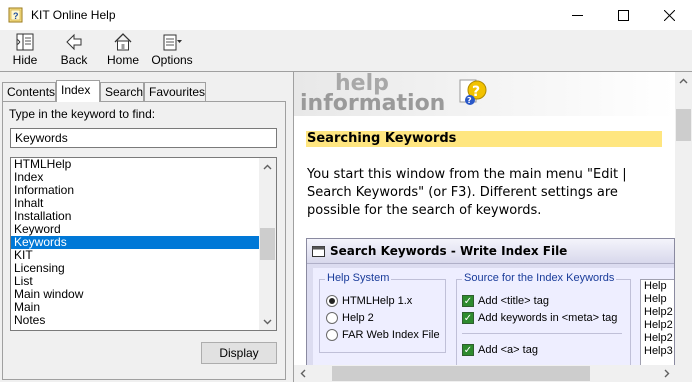  Describe the element at coordinates (513, 301) in the screenshot. I see `check-title-tag-label: Add <title> tag` at that location.